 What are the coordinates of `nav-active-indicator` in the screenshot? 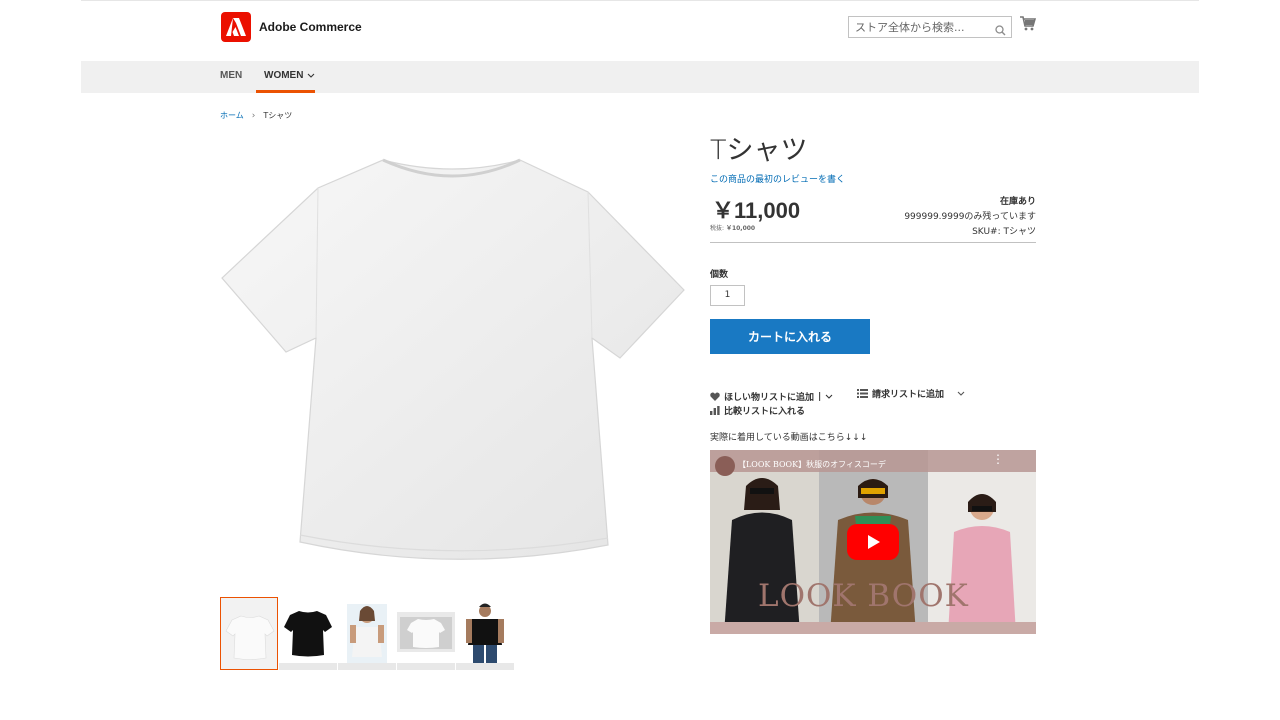 It's located at (285, 91).